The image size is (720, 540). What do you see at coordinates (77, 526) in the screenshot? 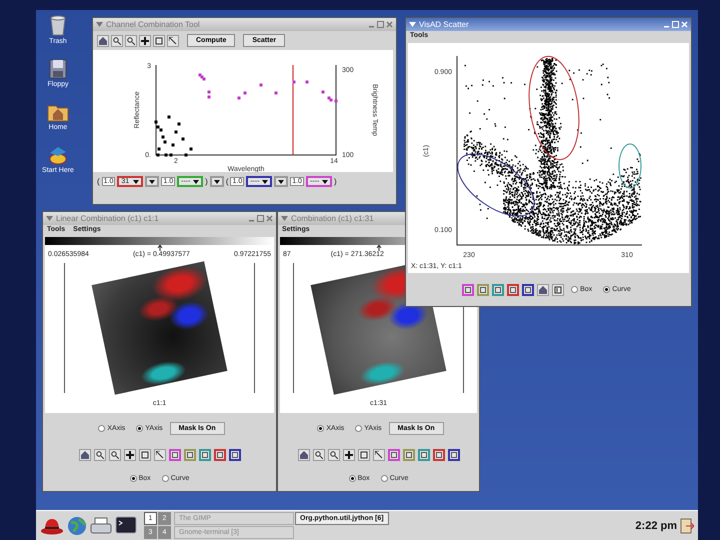
I see `globe-icon` at bounding box center [77, 526].